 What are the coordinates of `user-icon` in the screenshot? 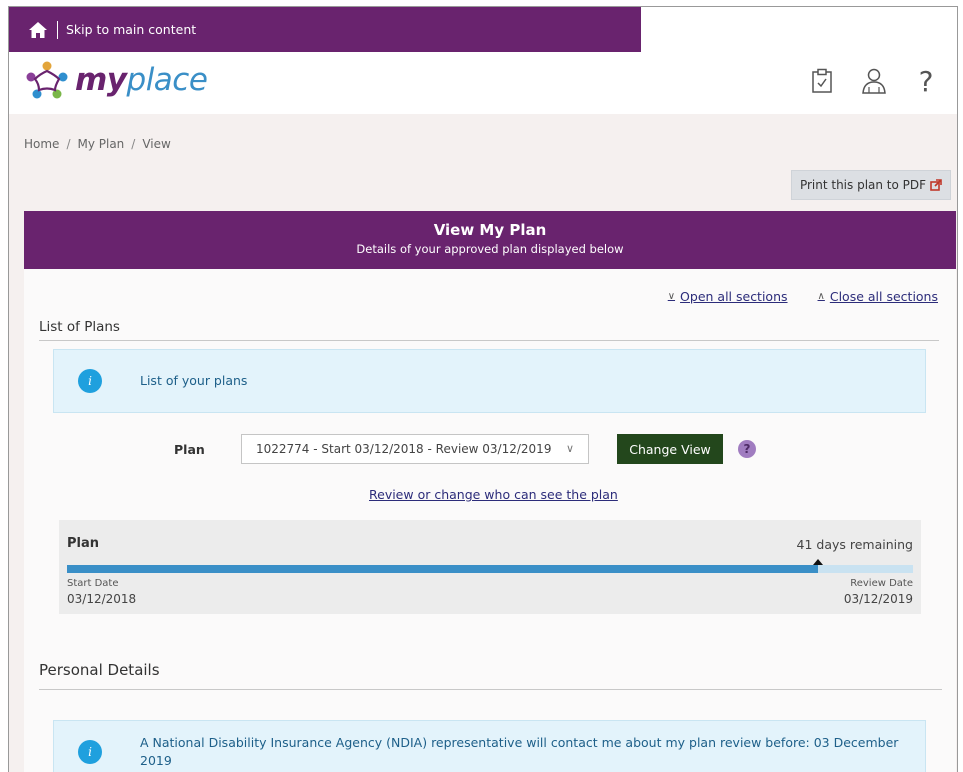 It's located at (874, 81).